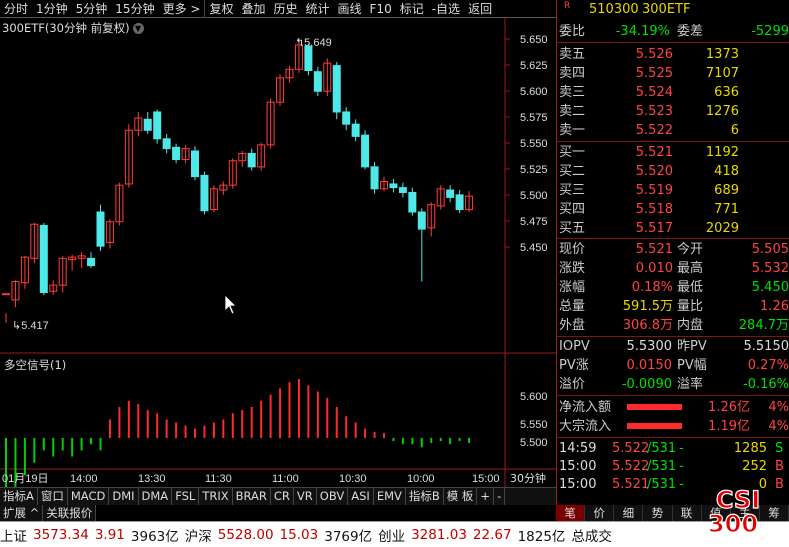 The height and width of the screenshot is (547, 789). I want to click on indicator-tab: TRIX, so click(216, 496).